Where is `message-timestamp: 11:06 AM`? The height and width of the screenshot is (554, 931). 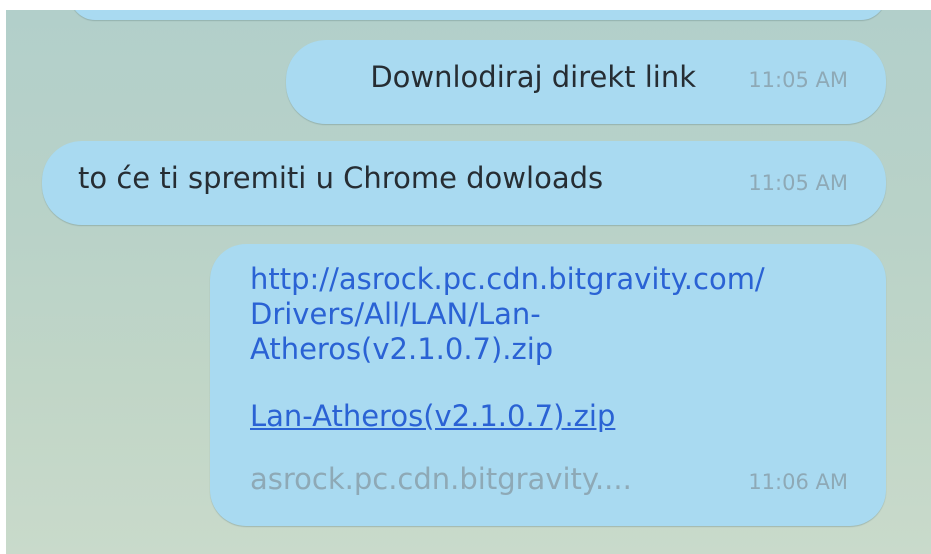
message-timestamp: 11:06 AM is located at coordinates (798, 482).